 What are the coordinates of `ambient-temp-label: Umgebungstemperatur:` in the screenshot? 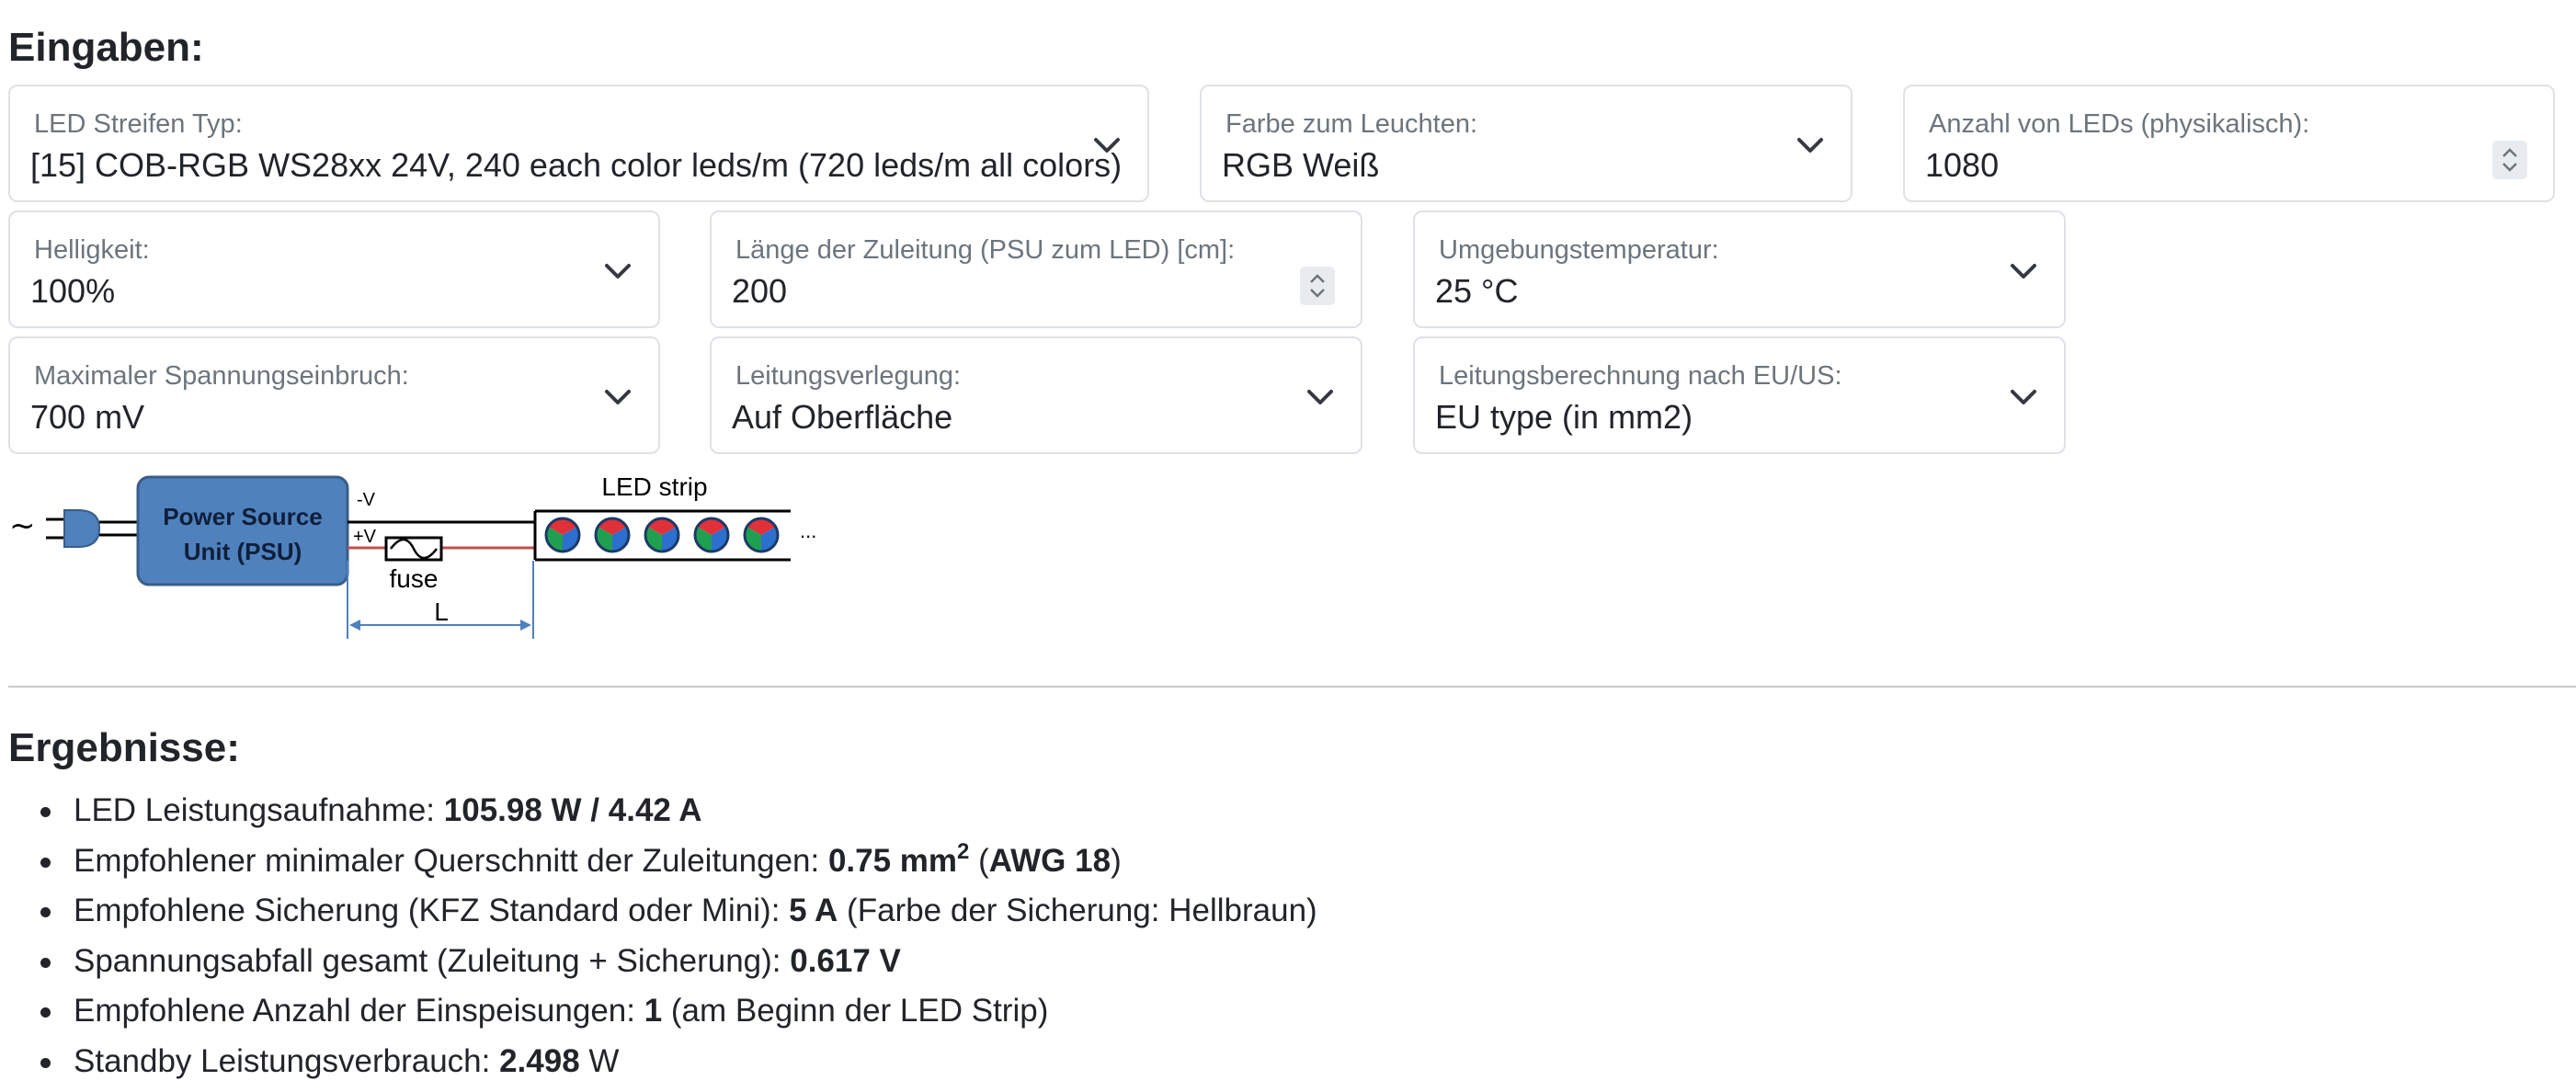 It's located at (1579, 250).